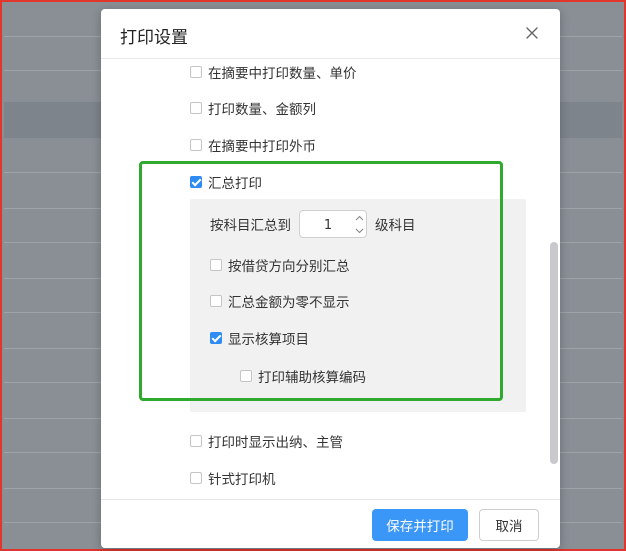  What do you see at coordinates (235, 184) in the screenshot?
I see `option-label: 汇总打印` at bounding box center [235, 184].